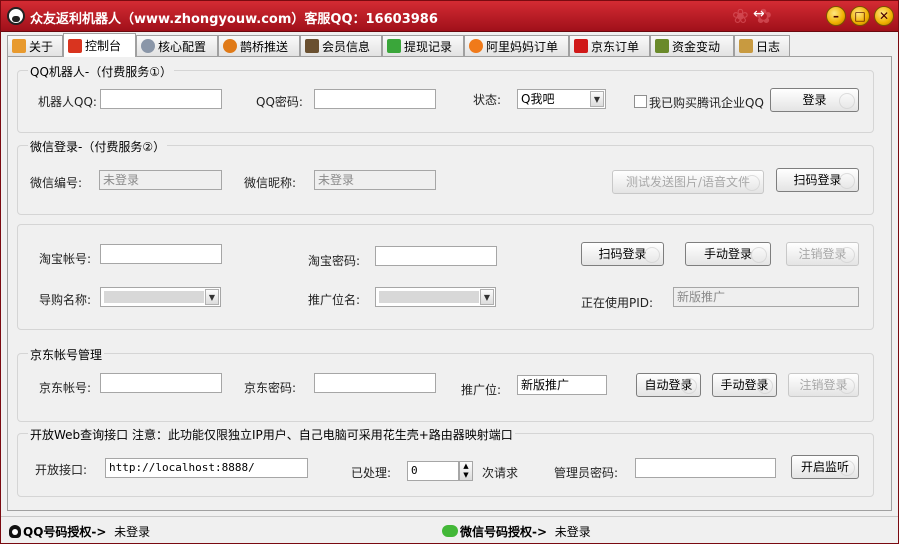 This screenshot has height=544, width=899. I want to click on processed-count-input: 0, so click(433, 471).